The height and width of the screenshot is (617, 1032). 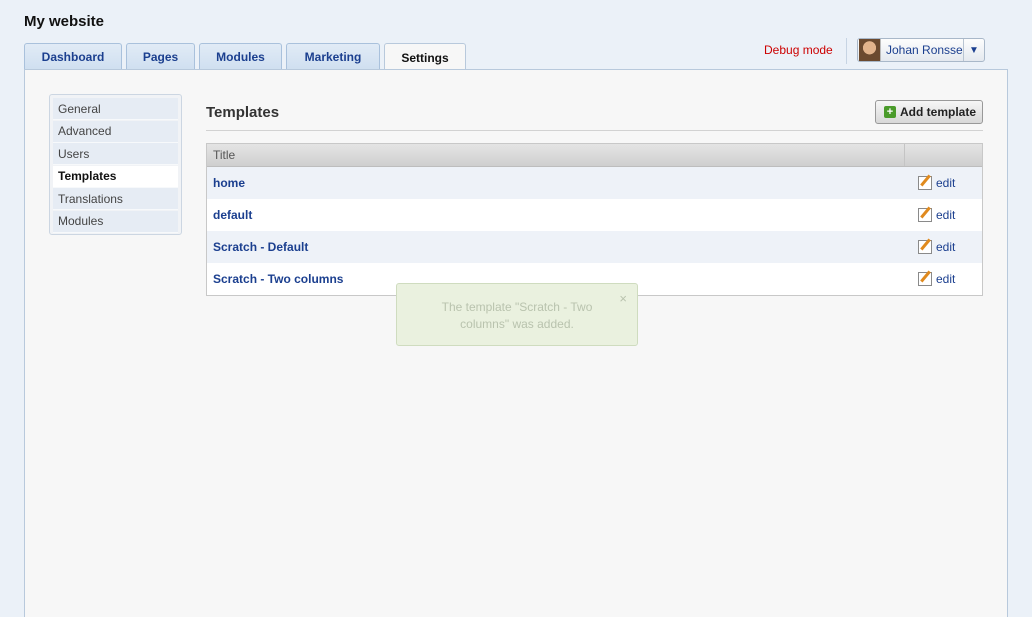 What do you see at coordinates (938, 112) in the screenshot?
I see `add-template-label: Add template` at bounding box center [938, 112].